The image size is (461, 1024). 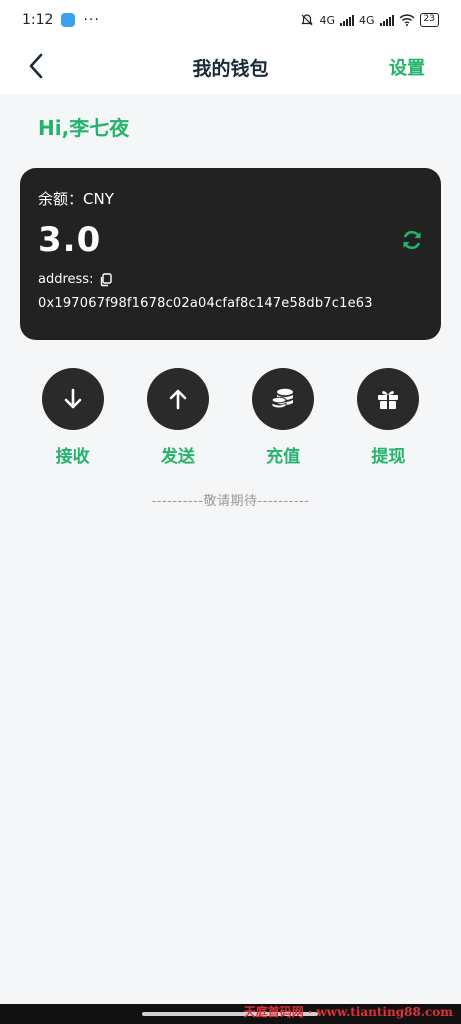 I want to click on receive-label: 接收, so click(x=72, y=457).